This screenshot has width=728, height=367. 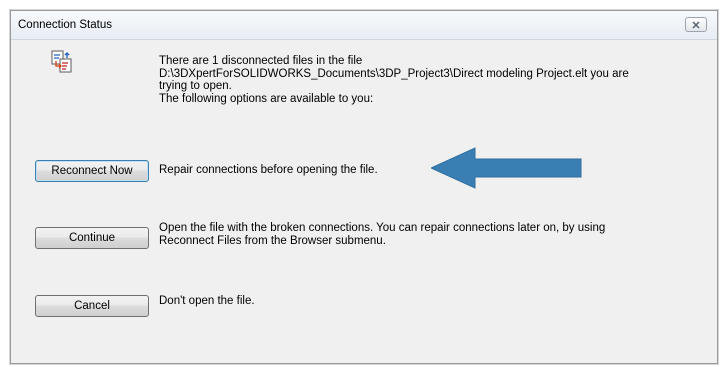 I want to click on close-icon, so click(x=696, y=24).